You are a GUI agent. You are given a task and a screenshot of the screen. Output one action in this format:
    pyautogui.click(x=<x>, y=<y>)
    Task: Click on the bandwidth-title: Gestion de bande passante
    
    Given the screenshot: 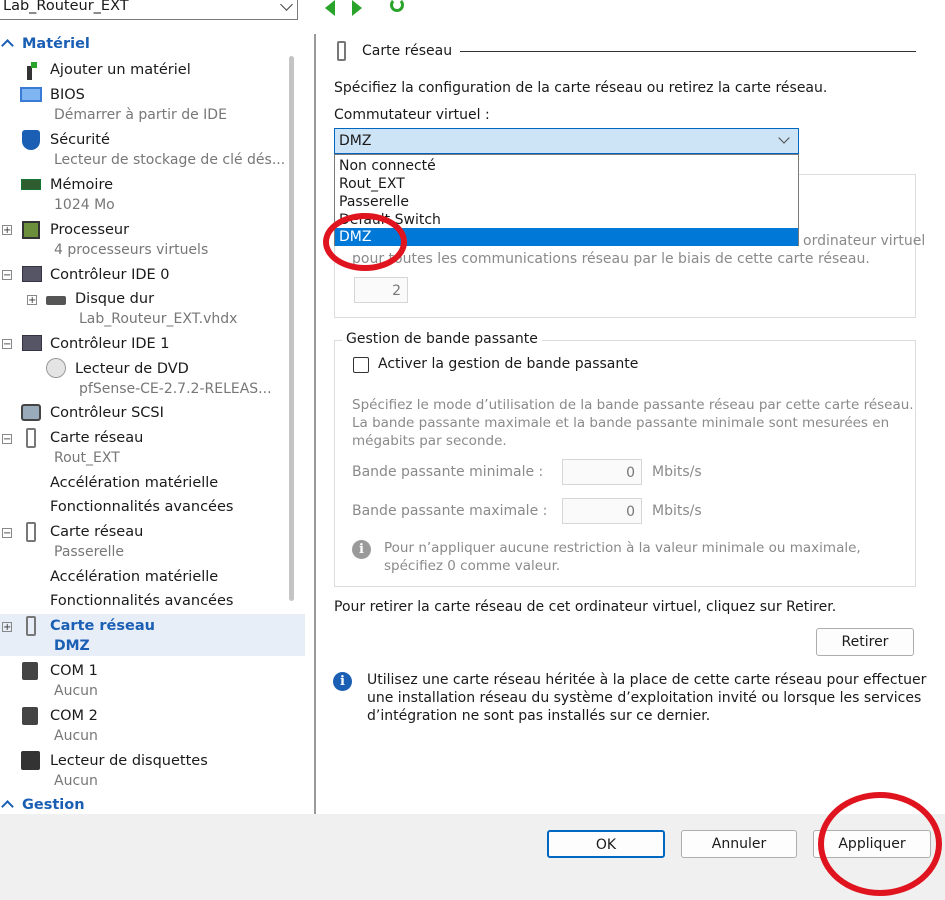 What is the action you would take?
    pyautogui.click(x=442, y=339)
    